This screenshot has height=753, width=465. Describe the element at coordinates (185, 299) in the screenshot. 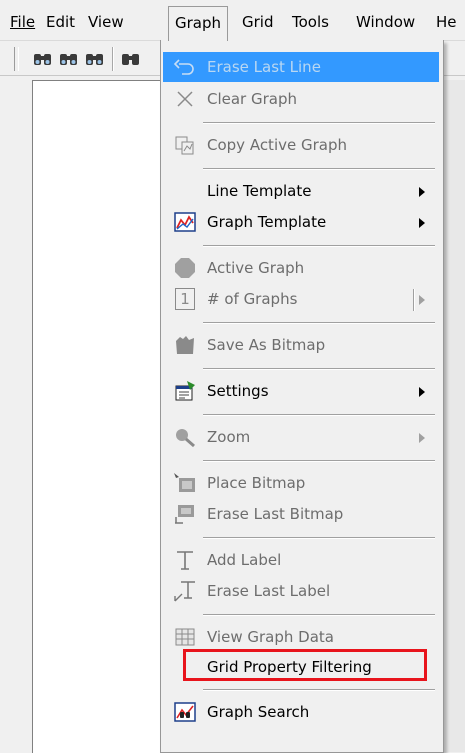

I see `number-one-icon: 1` at that location.